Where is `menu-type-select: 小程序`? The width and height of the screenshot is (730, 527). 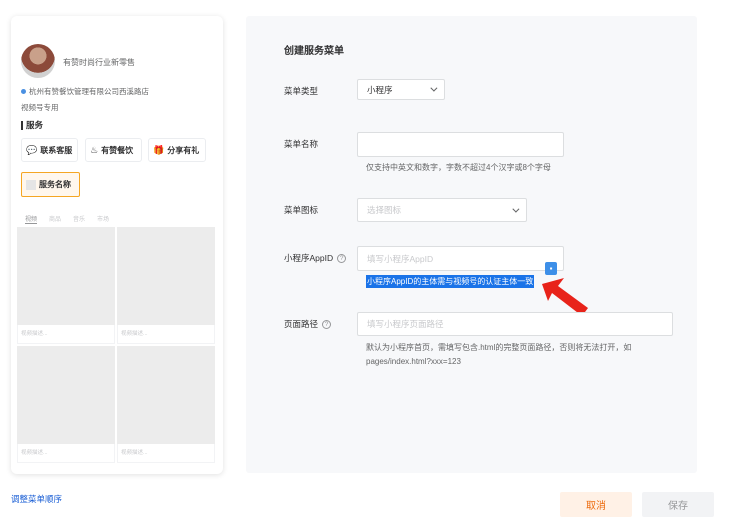
menu-type-select: 小程序 is located at coordinates (401, 89).